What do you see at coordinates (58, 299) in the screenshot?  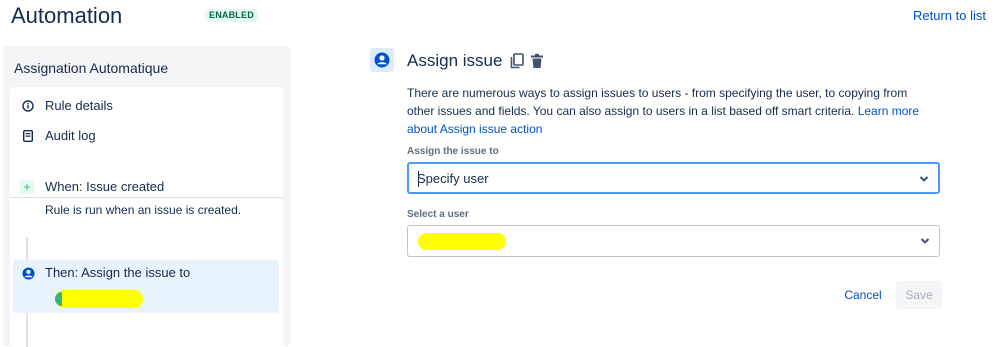 I see `avatar` at bounding box center [58, 299].